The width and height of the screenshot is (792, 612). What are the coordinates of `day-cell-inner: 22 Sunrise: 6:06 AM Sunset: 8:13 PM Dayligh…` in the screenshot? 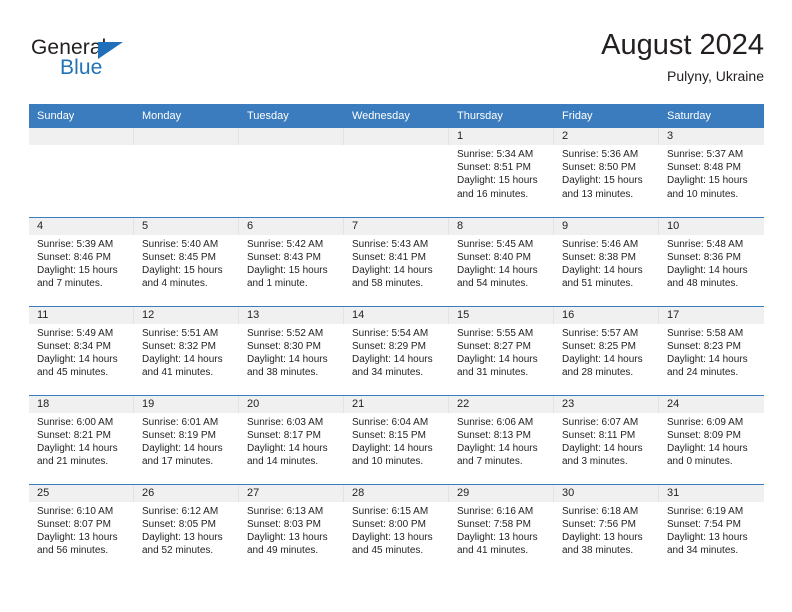 It's located at (501, 439).